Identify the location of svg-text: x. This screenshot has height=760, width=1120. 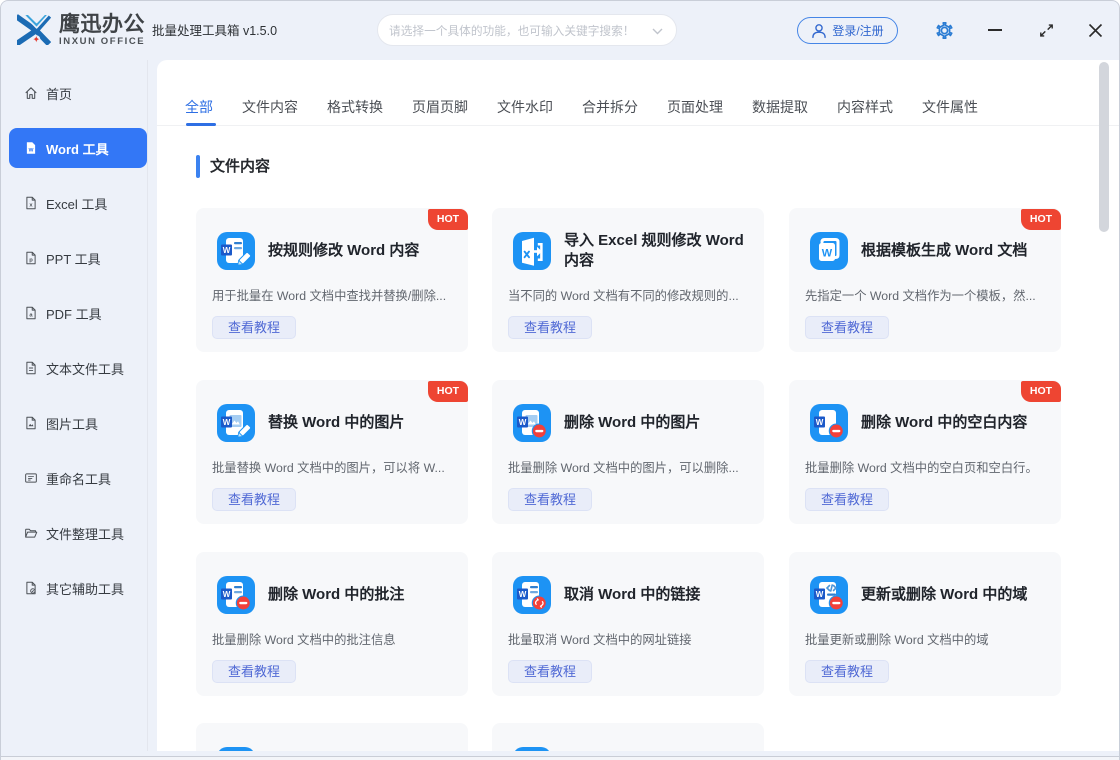
(31, 205).